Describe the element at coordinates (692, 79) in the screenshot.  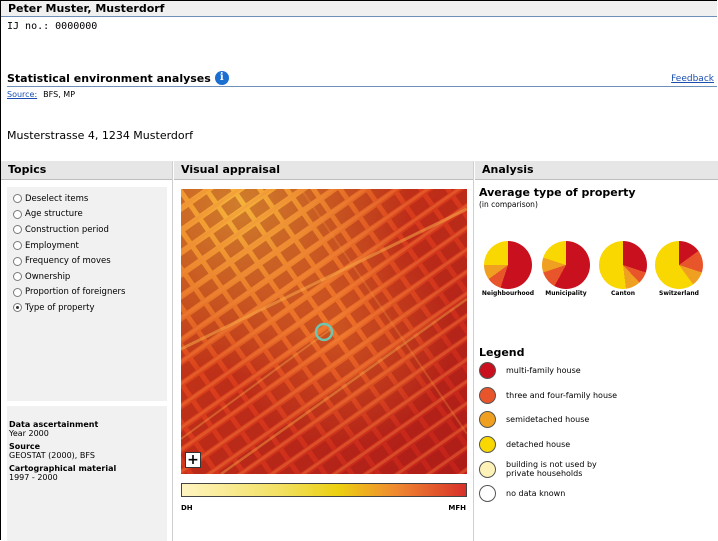
I see `feedback-link: Feedback` at that location.